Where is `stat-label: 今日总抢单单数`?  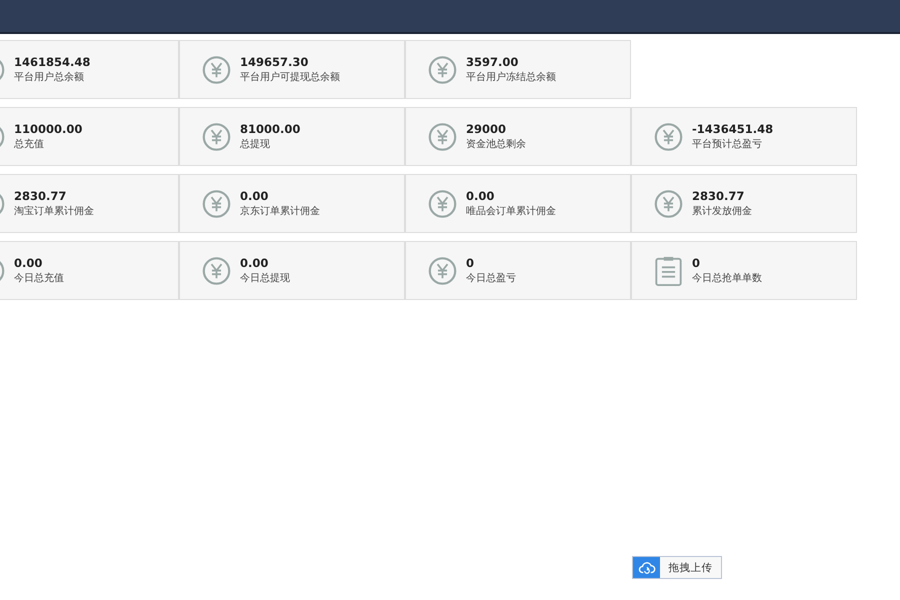 stat-label: 今日总抢单单数 is located at coordinates (727, 278).